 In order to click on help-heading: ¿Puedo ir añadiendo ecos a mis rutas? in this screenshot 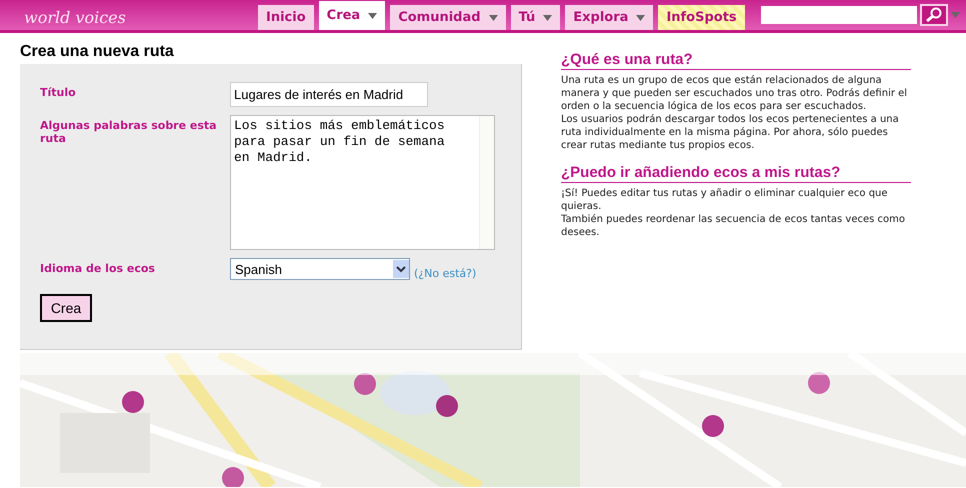, I will do `click(736, 173)`.